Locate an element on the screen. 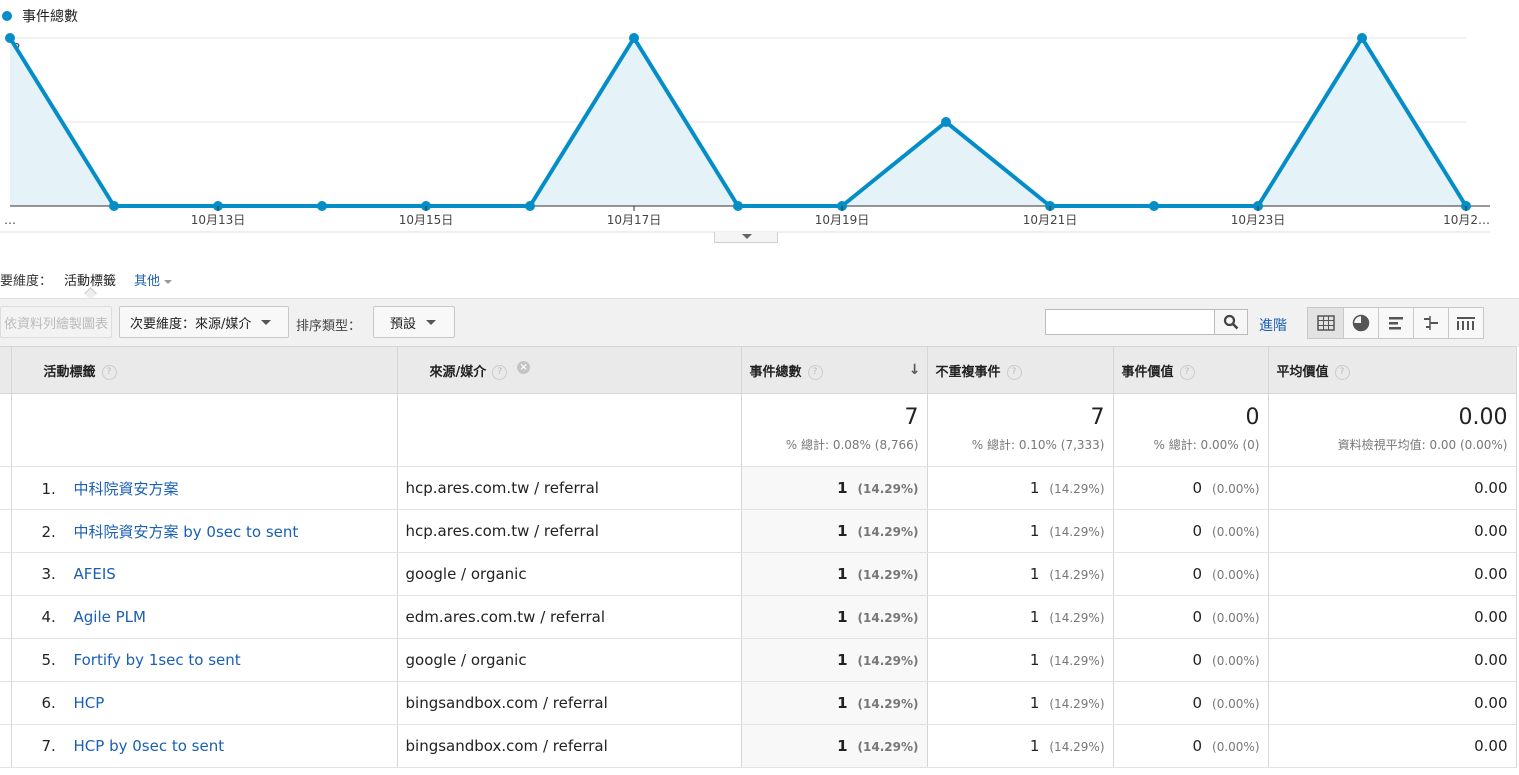 The height and width of the screenshot is (775, 1519). sort-type-dropdown: 預設 is located at coordinates (414, 322).